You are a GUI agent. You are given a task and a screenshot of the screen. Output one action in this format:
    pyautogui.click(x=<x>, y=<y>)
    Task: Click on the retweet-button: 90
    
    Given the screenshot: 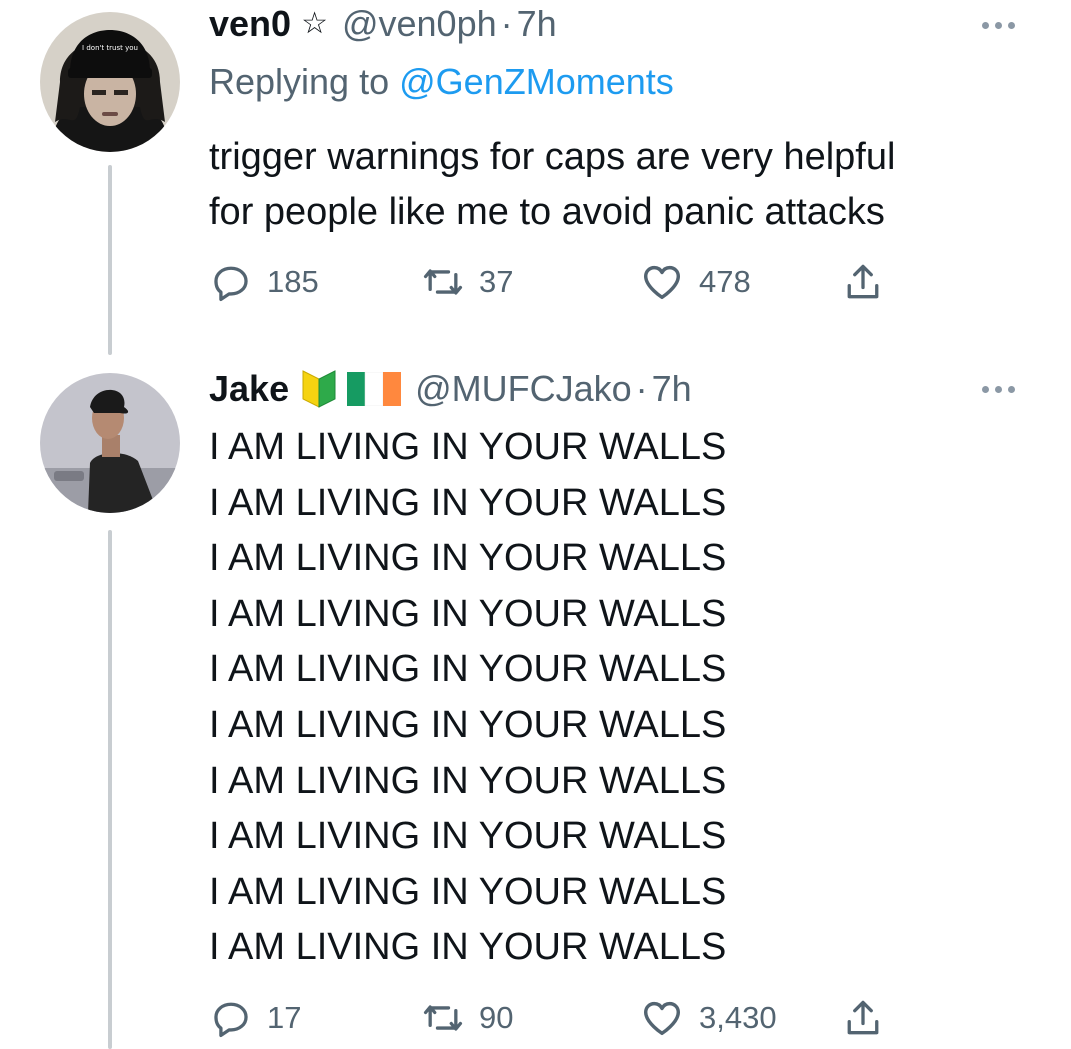 What is the action you would take?
    pyautogui.click(x=467, y=1018)
    